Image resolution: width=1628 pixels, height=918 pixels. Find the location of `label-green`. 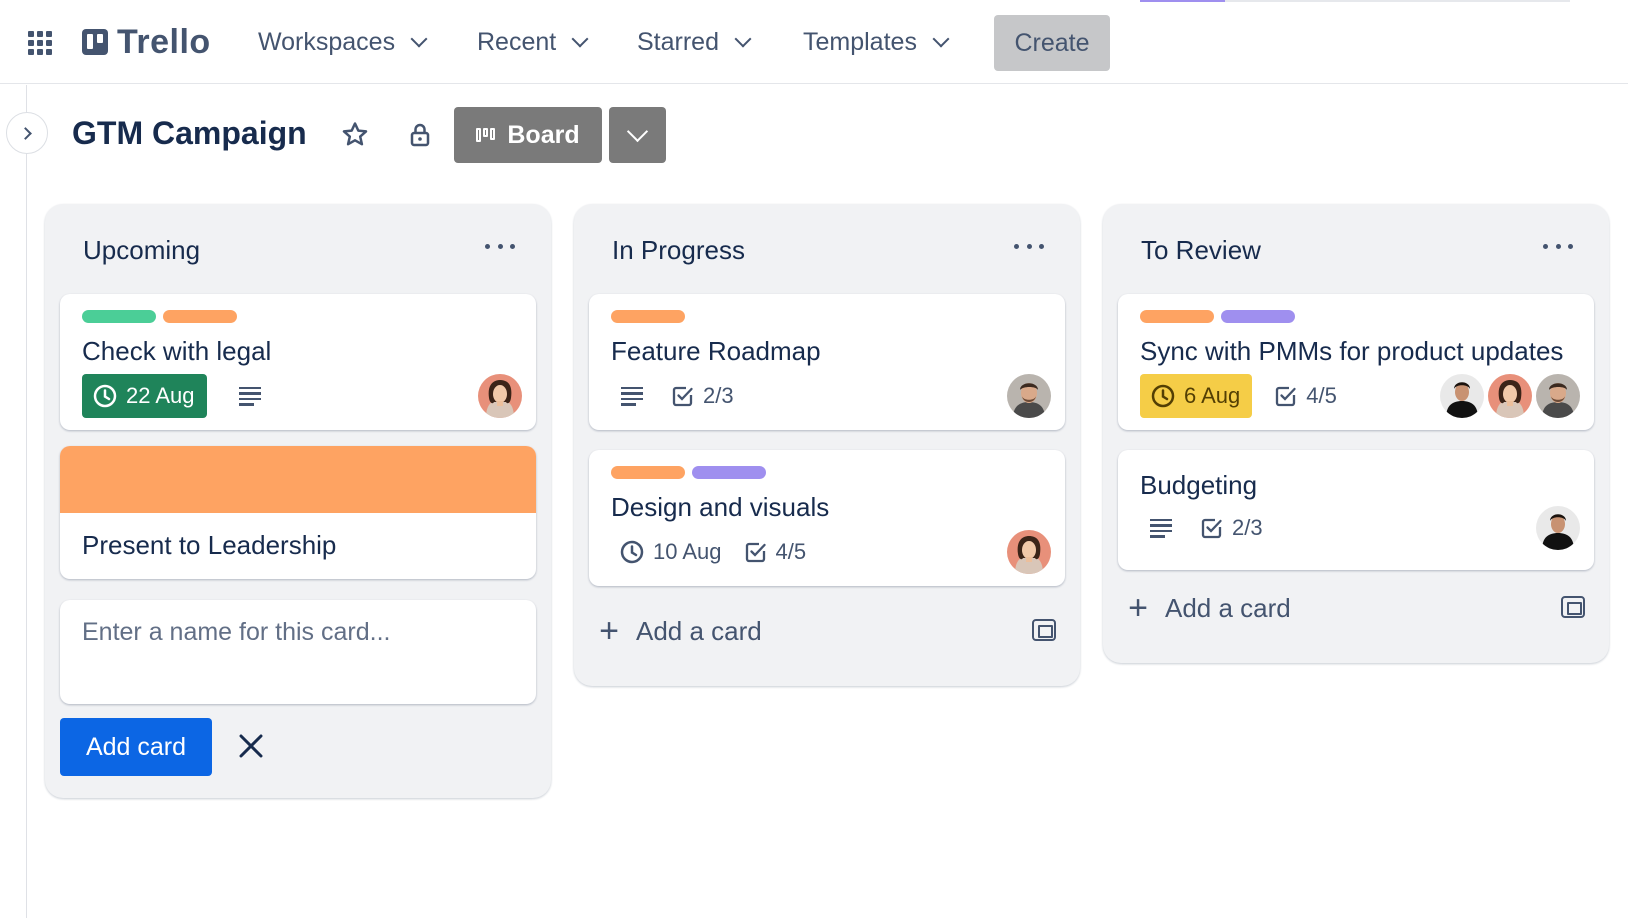

label-green is located at coordinates (119, 316).